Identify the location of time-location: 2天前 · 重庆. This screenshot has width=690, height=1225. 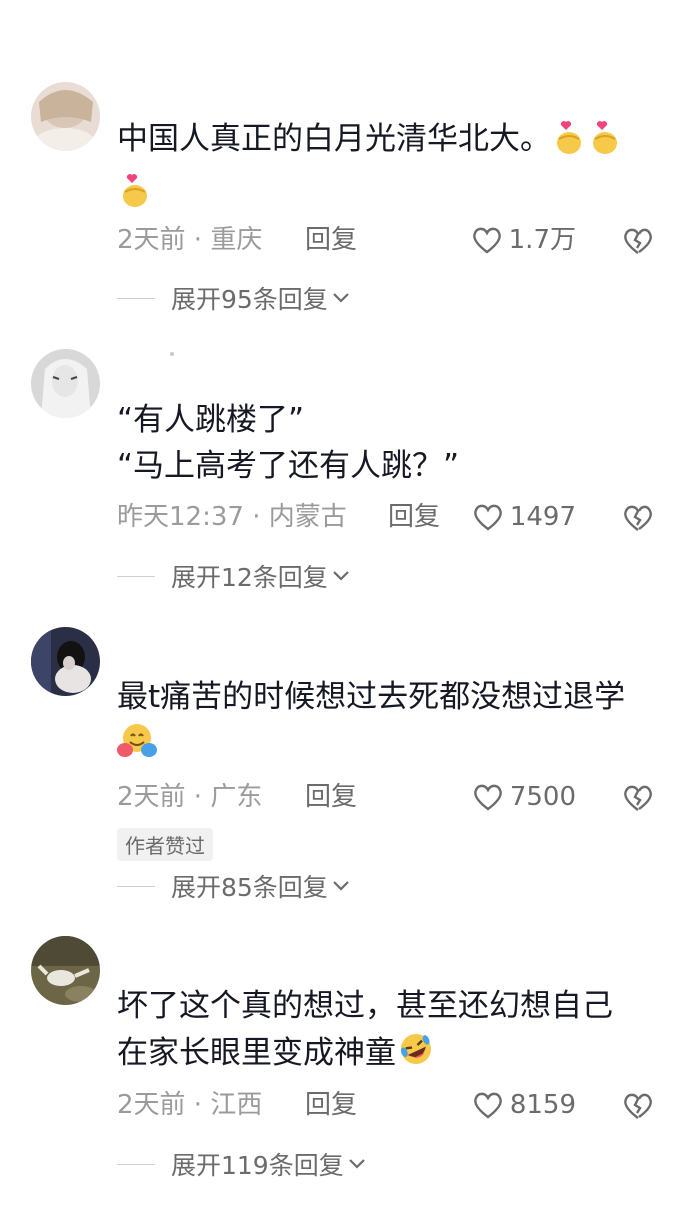
(190, 240).